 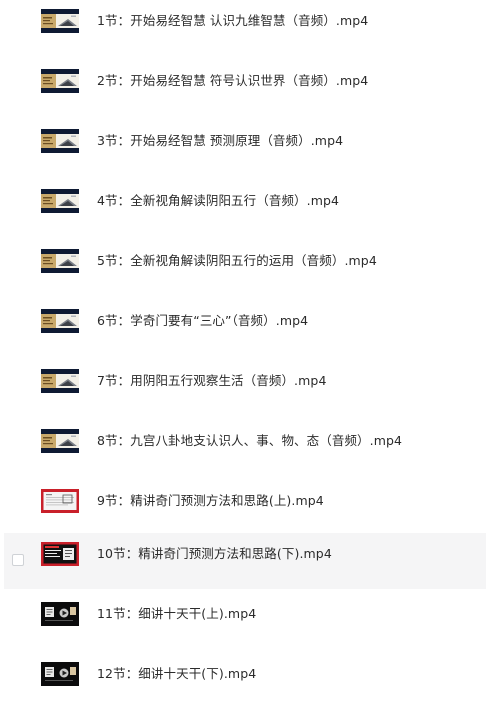 What do you see at coordinates (177, 673) in the screenshot?
I see `file-name: 12节：细讲十天干(下).mp4` at bounding box center [177, 673].